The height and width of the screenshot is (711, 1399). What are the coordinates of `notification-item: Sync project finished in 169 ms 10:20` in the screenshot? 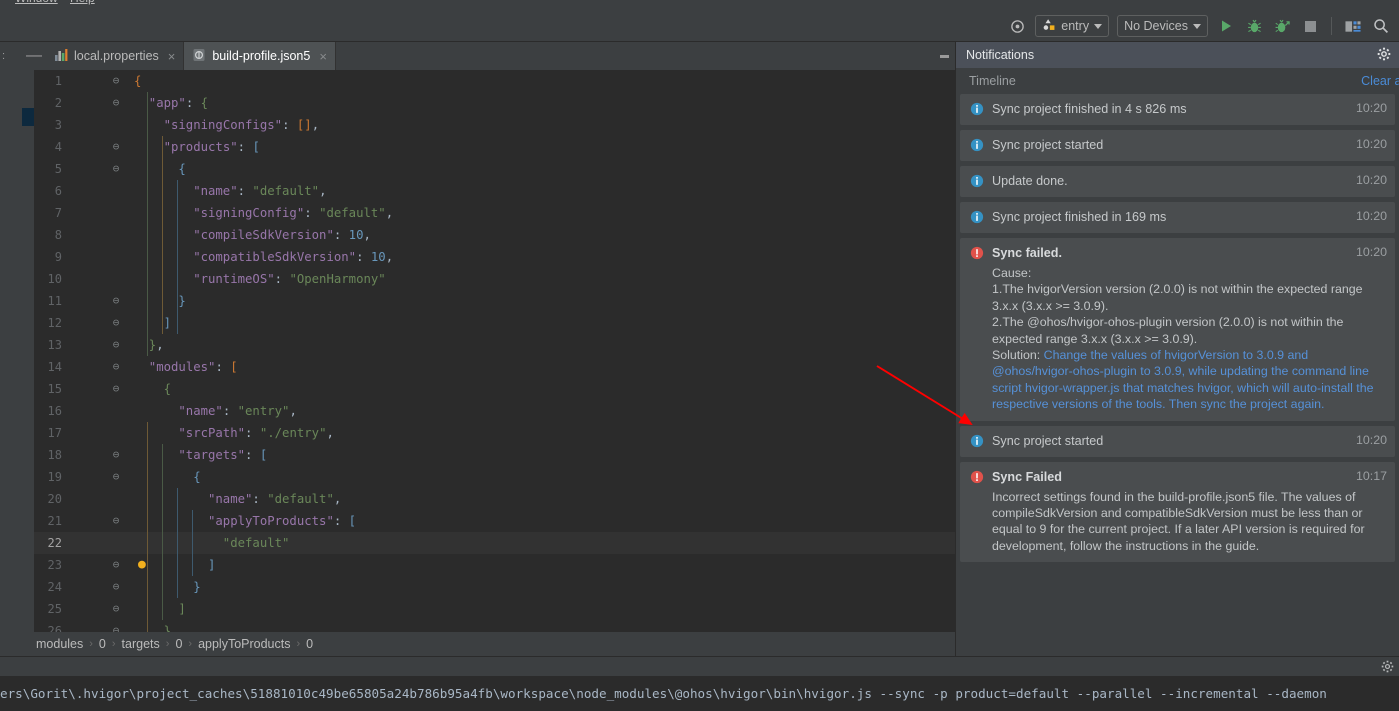 It's located at (1177, 217).